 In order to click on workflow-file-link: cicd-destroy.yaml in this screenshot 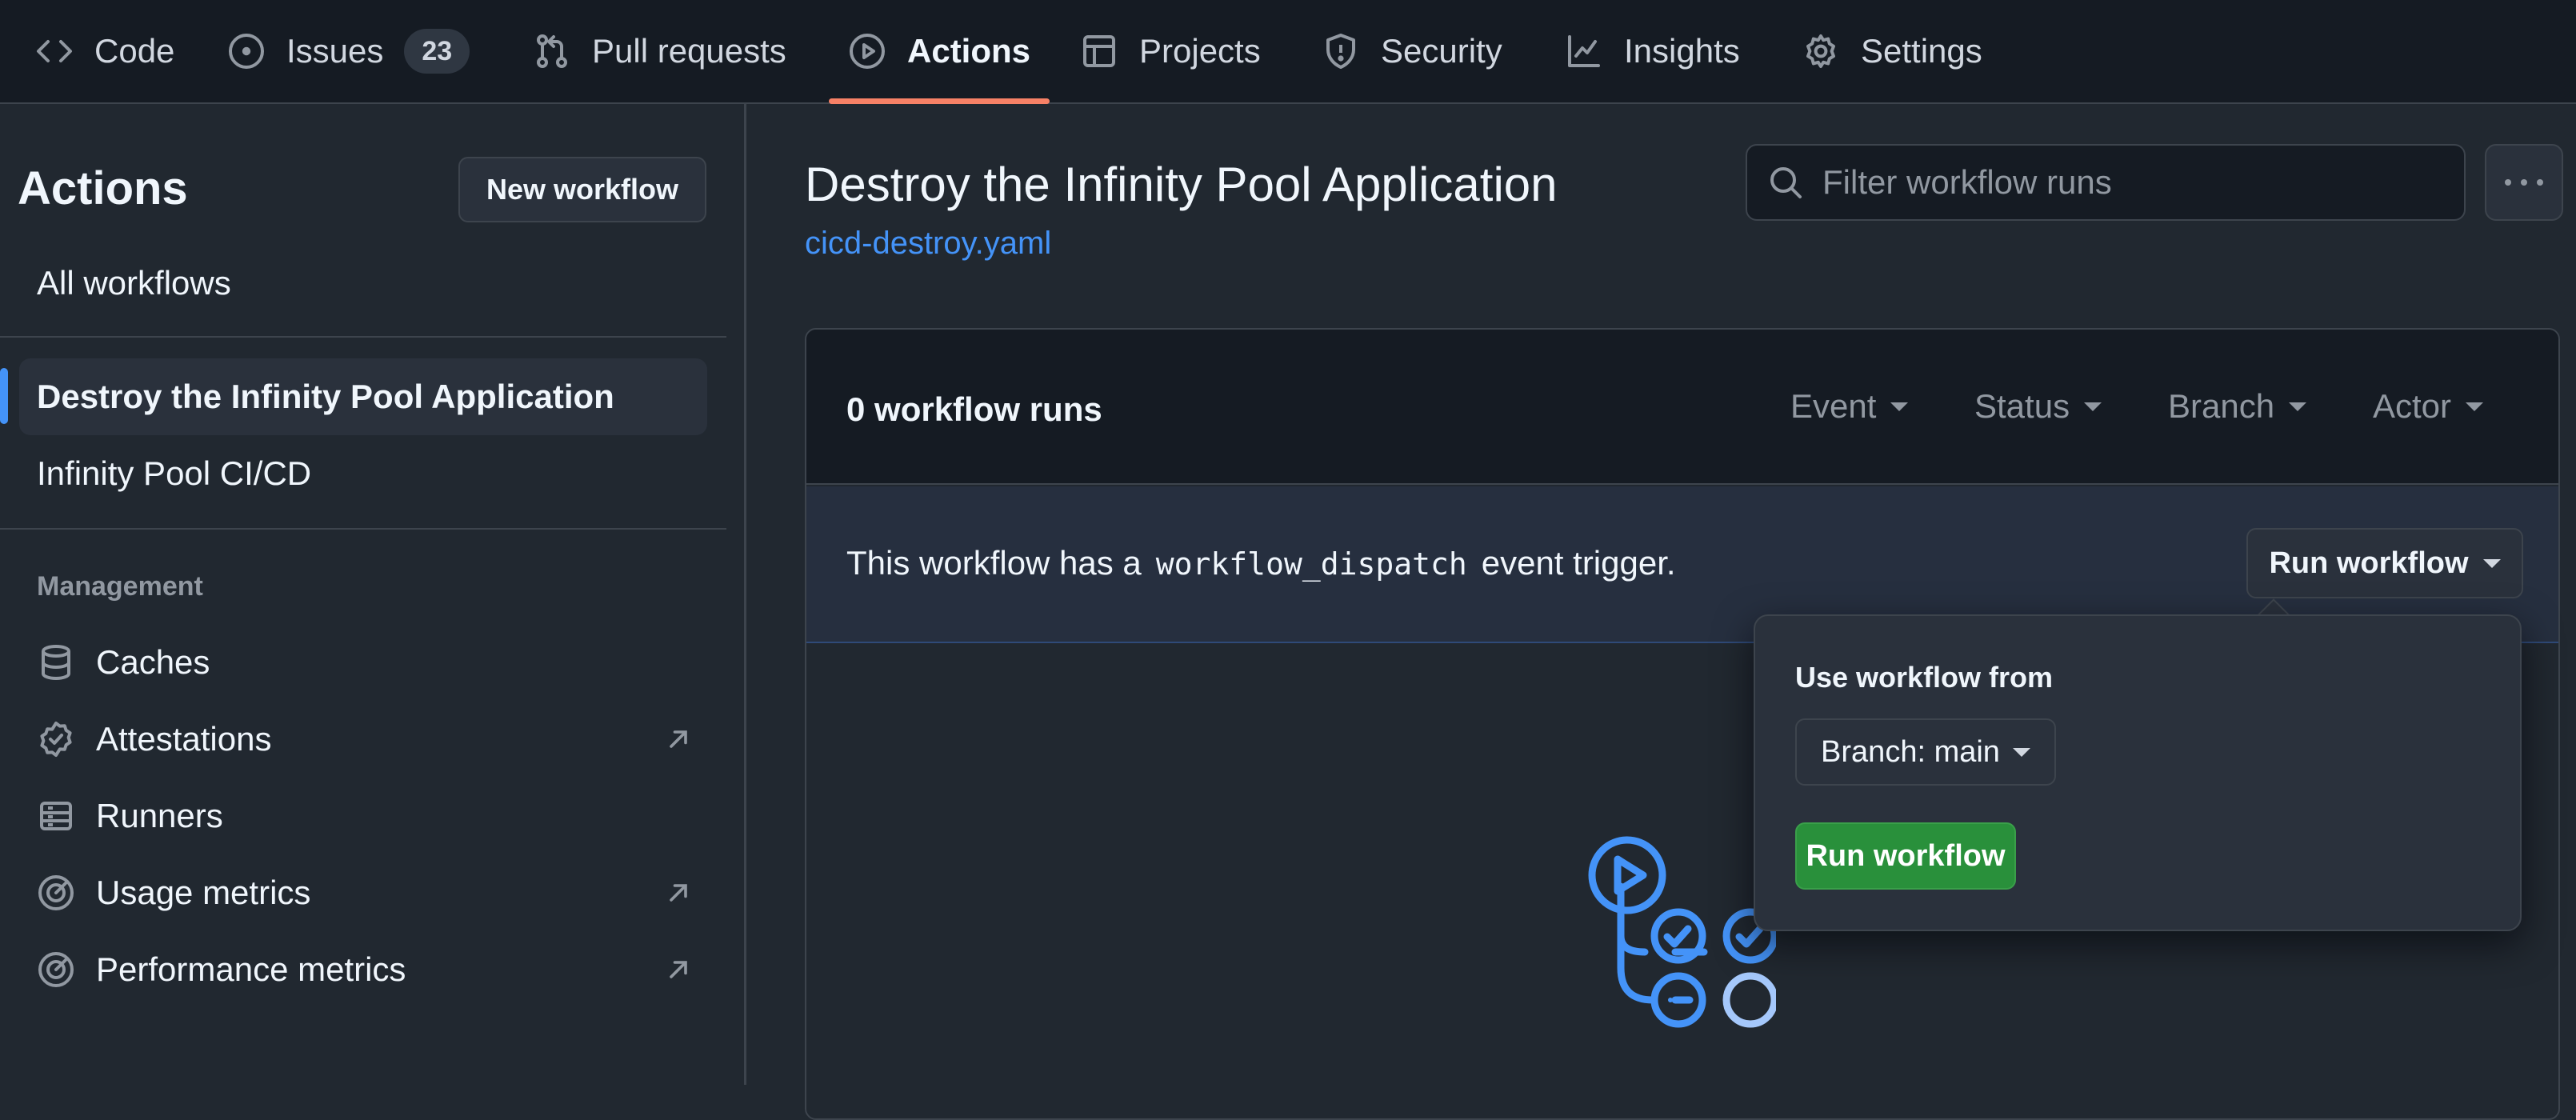, I will do `click(928, 244)`.